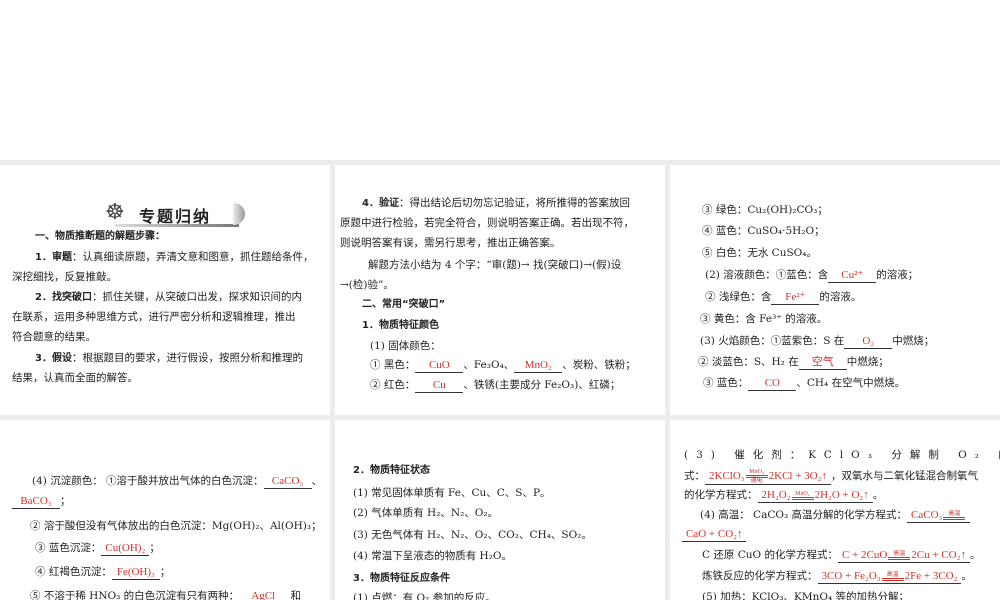  What do you see at coordinates (822, 363) in the screenshot?
I see `answer-blank: 空气` at bounding box center [822, 363].